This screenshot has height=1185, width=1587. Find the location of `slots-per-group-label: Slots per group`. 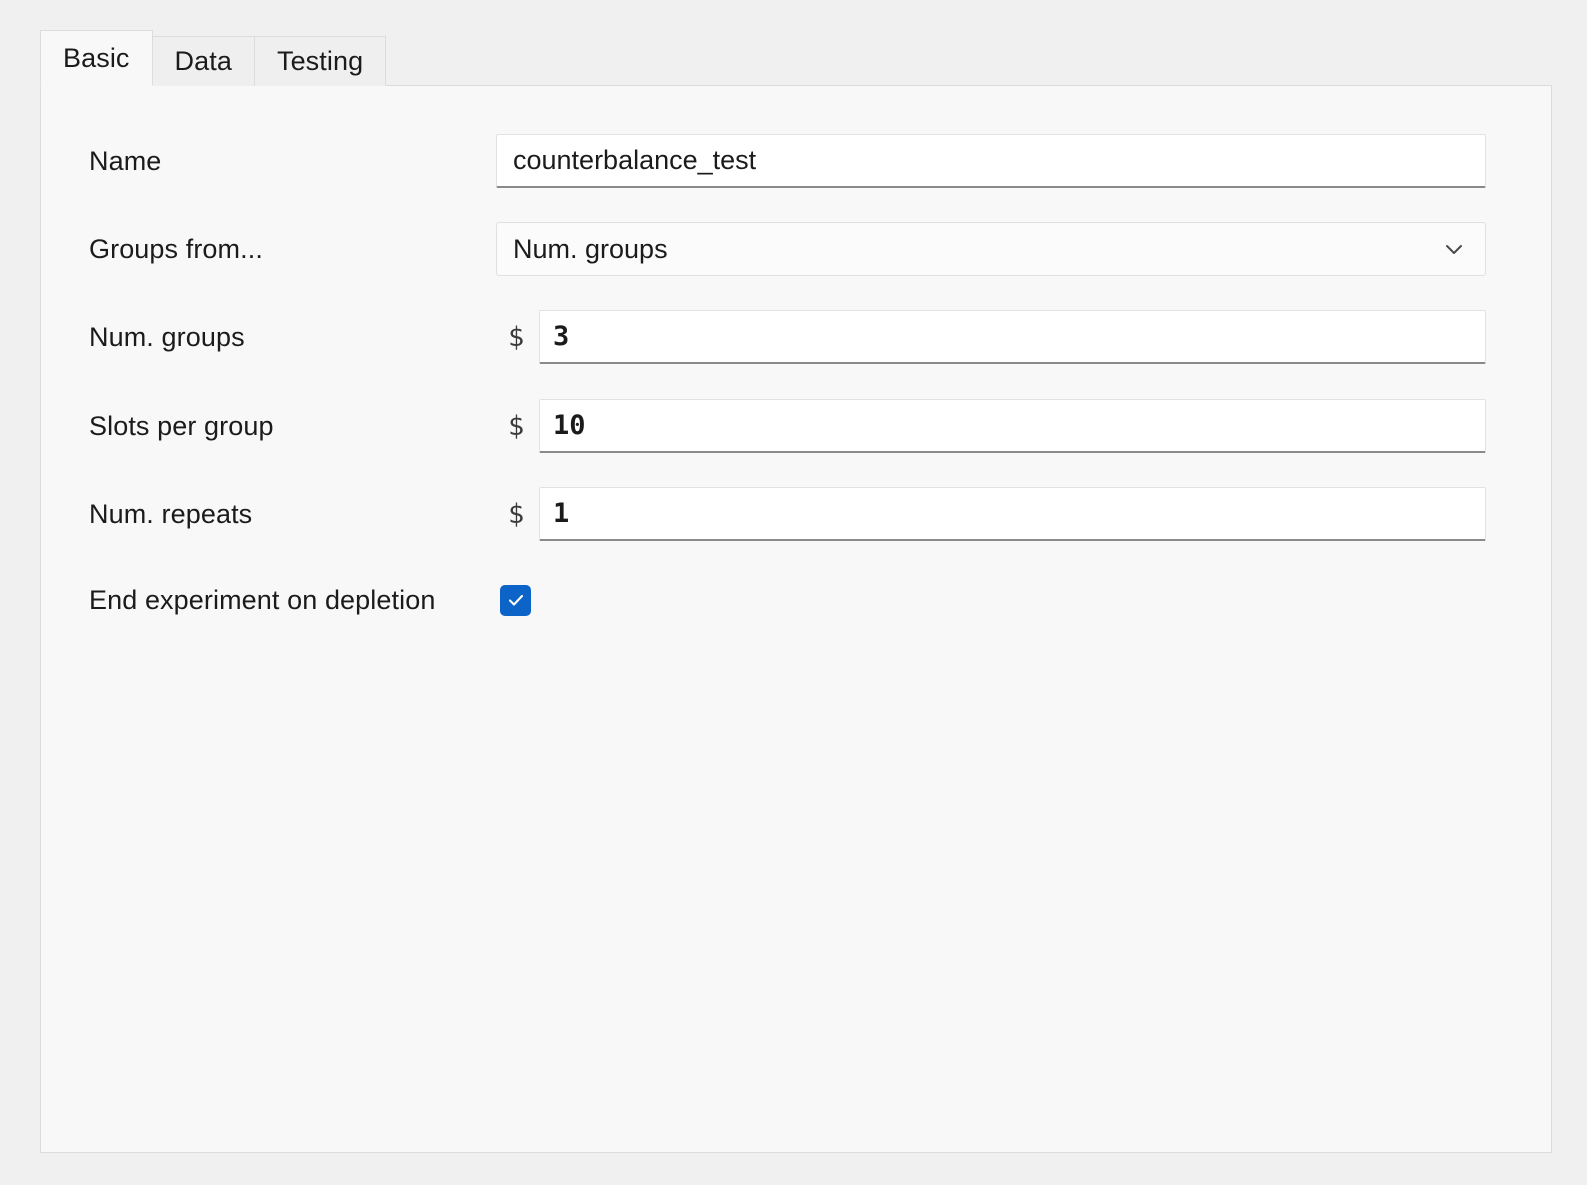

slots-per-group-label: Slots per group is located at coordinates (181, 425).